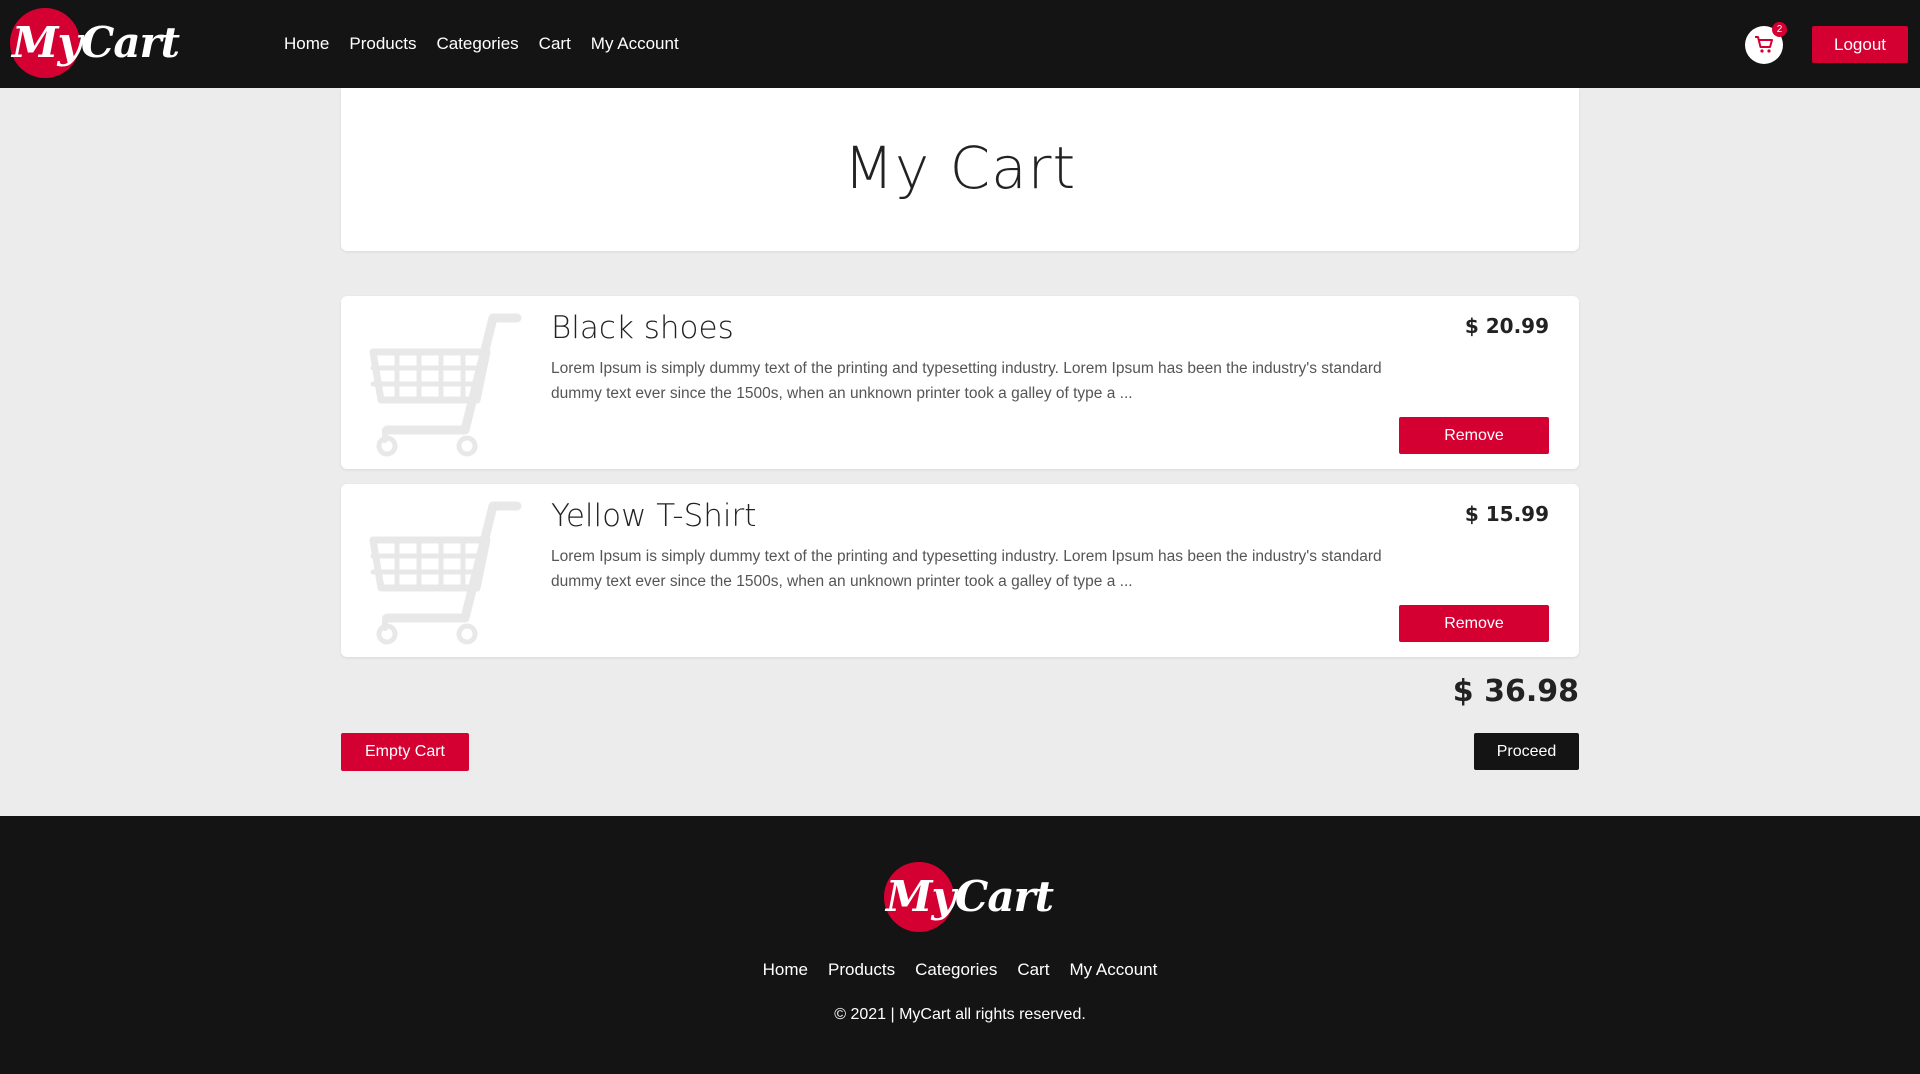  What do you see at coordinates (785, 970) in the screenshot?
I see `footer-nav-home: Home` at bounding box center [785, 970].